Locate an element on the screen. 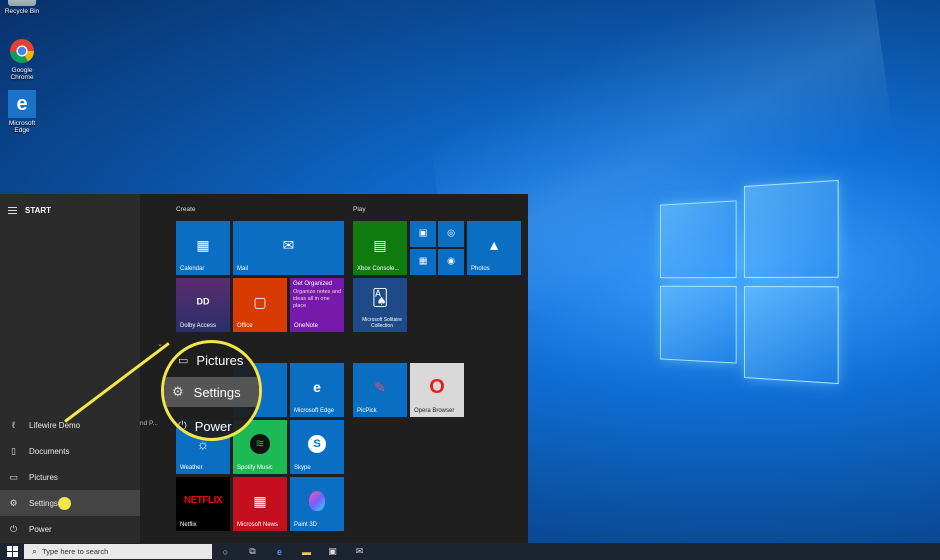 The width and height of the screenshot is (940, 560). tile-paint-3d: Paint 3D is located at coordinates (317, 504).